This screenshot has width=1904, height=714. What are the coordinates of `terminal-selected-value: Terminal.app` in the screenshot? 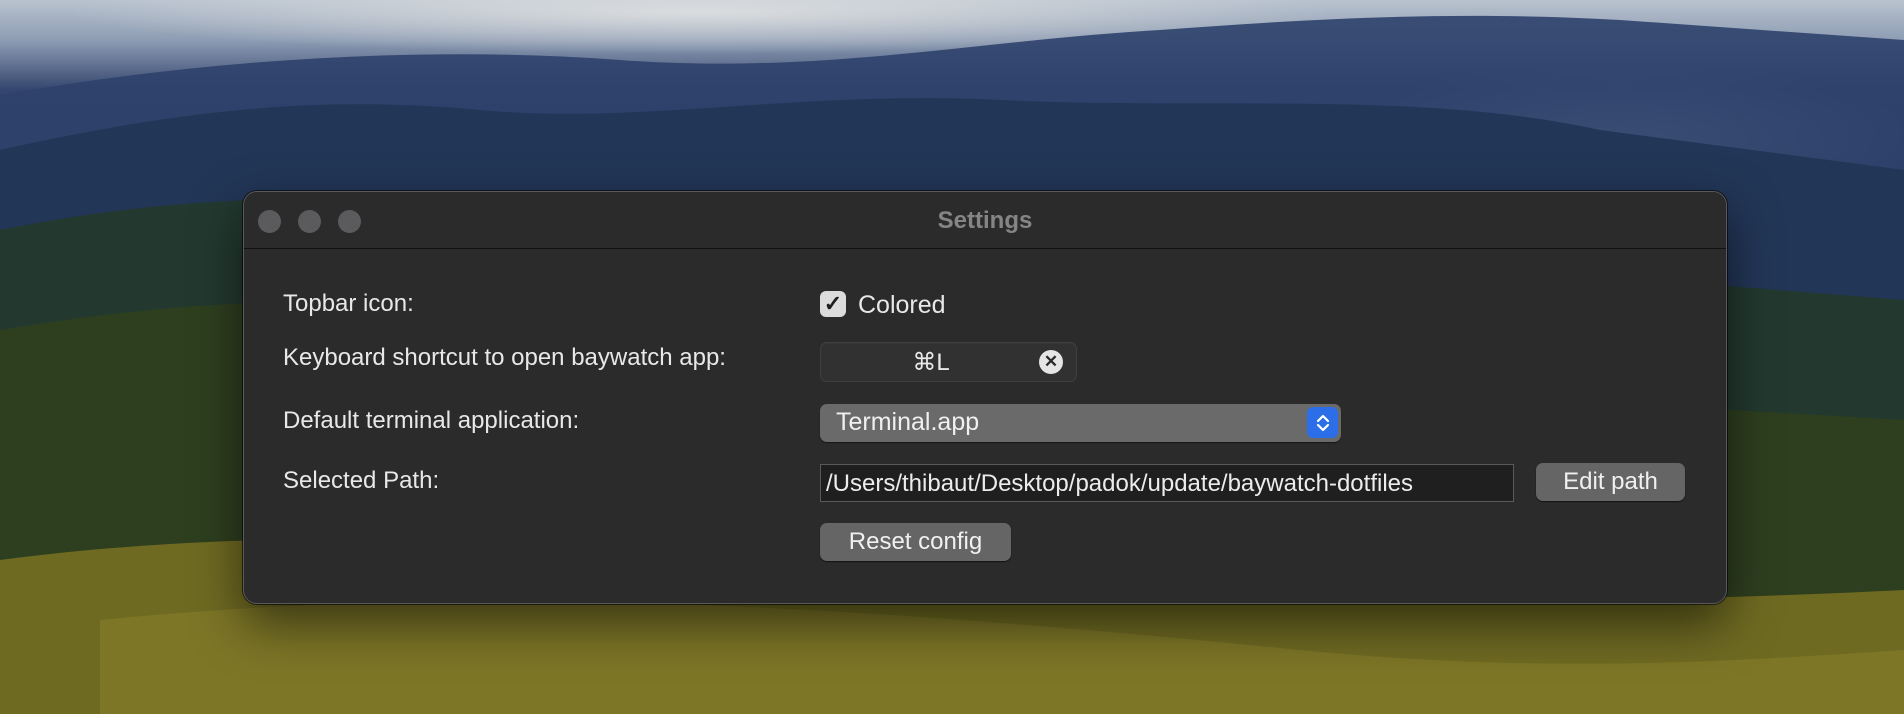 It's located at (908, 422).